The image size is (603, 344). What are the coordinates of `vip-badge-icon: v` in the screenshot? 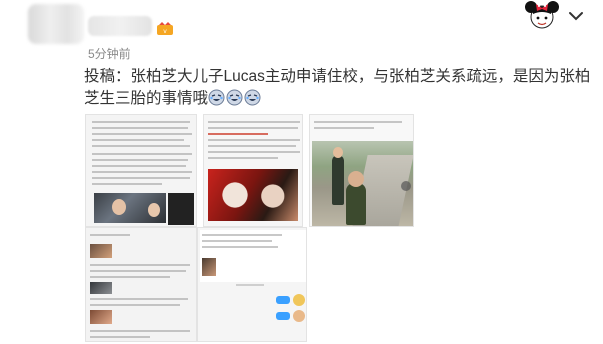 It's located at (165, 28).